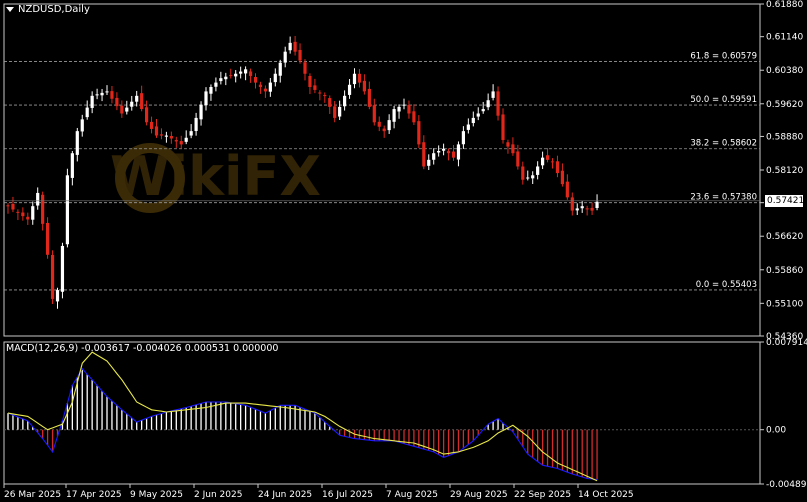 The width and height of the screenshot is (807, 502). What do you see at coordinates (723, 100) in the screenshot?
I see `fib-level-label: 50.0 = 0.59591` at bounding box center [723, 100].